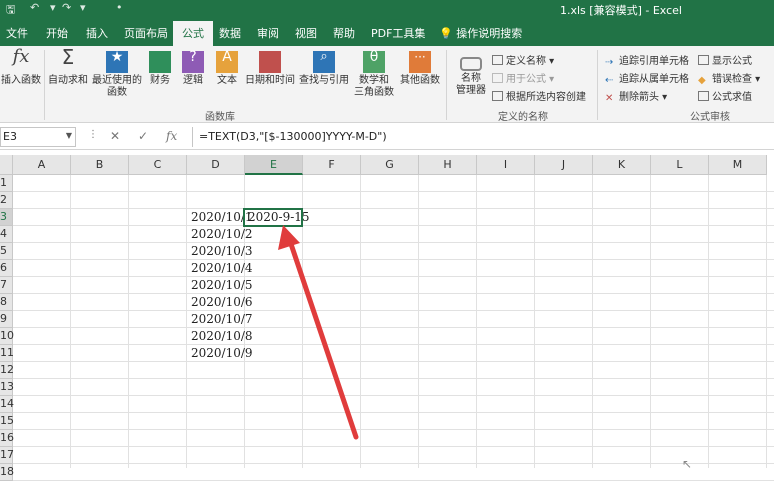 The width and height of the screenshot is (774, 481). What do you see at coordinates (146, 33) in the screenshot?
I see `tab-page-layout: 页面布局` at bounding box center [146, 33].